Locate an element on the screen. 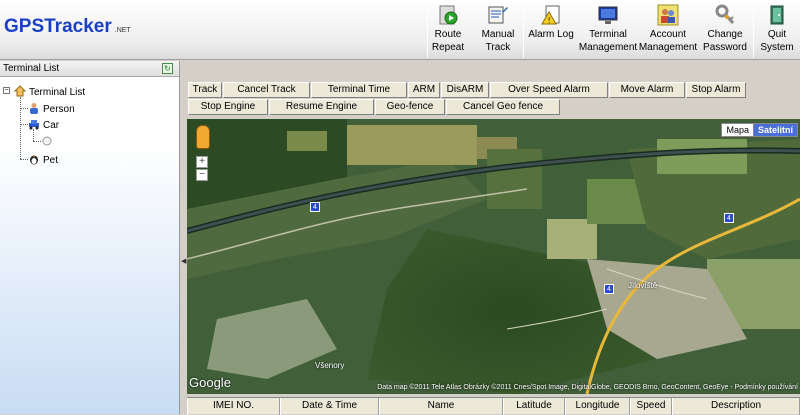  column-imei: IMEI NO. is located at coordinates (233, 406).